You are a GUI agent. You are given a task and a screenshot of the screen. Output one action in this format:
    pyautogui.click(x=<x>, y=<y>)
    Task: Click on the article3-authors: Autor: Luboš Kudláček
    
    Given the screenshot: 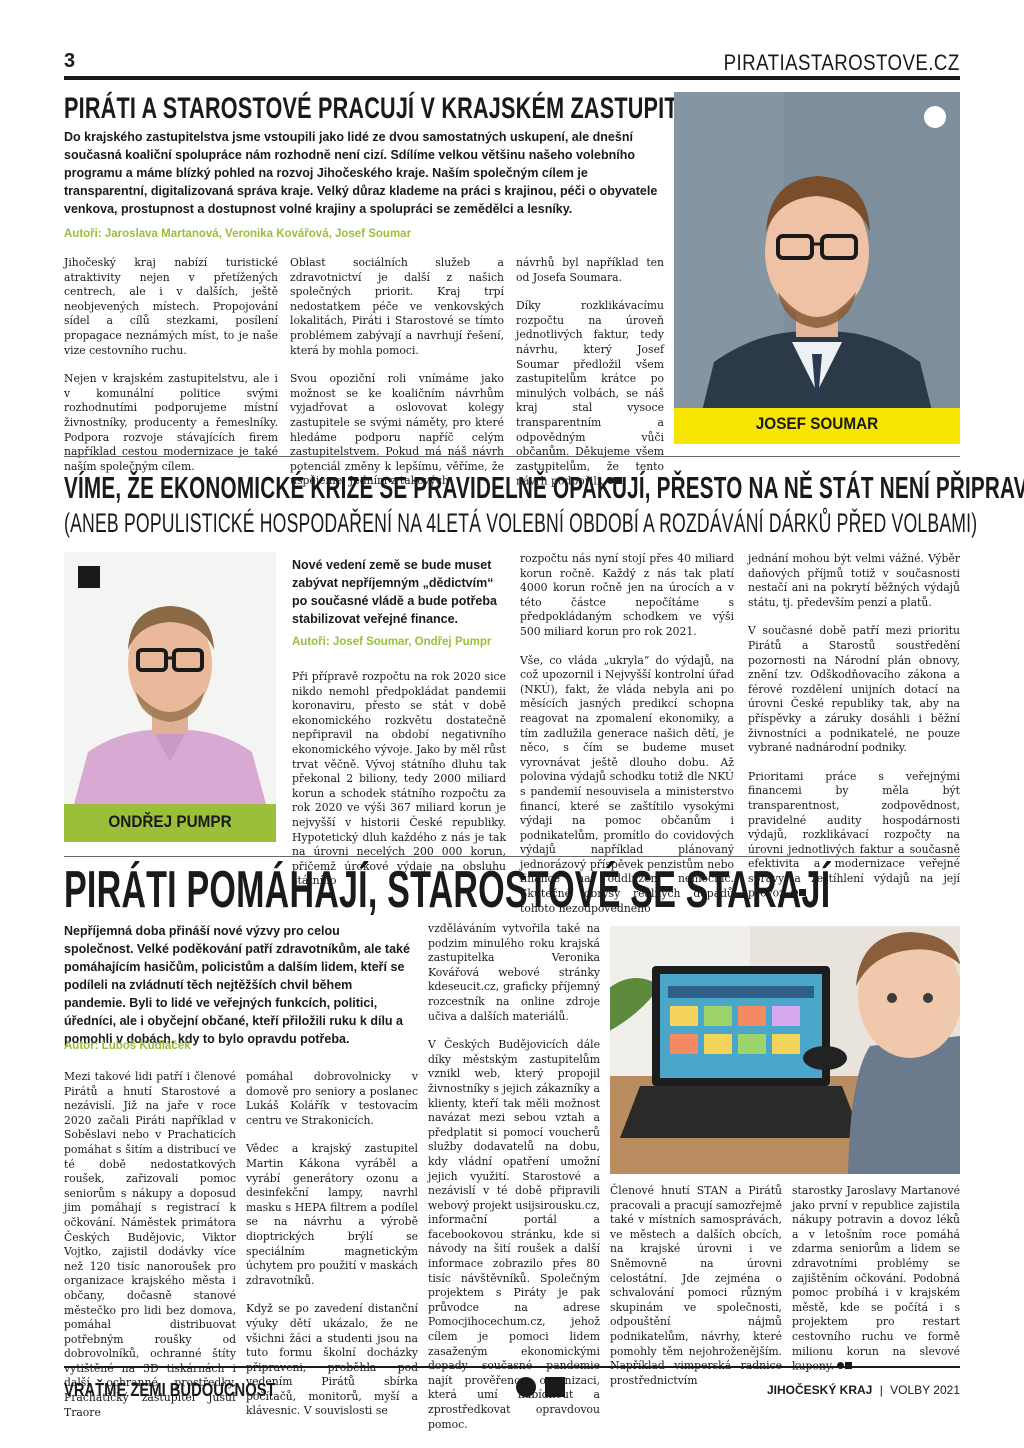 What is the action you would take?
    pyautogui.click(x=127, y=1046)
    